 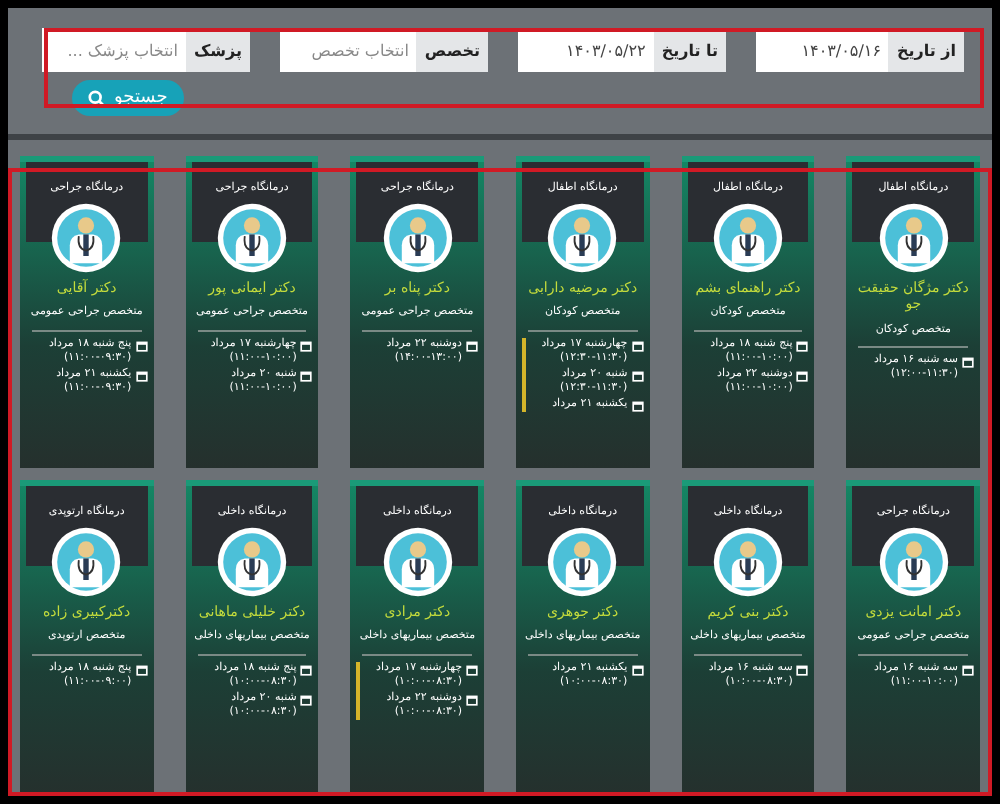 I want to click on date-field: ۱۴۰۳/۰۵/۲۲, so click(x=586, y=50).